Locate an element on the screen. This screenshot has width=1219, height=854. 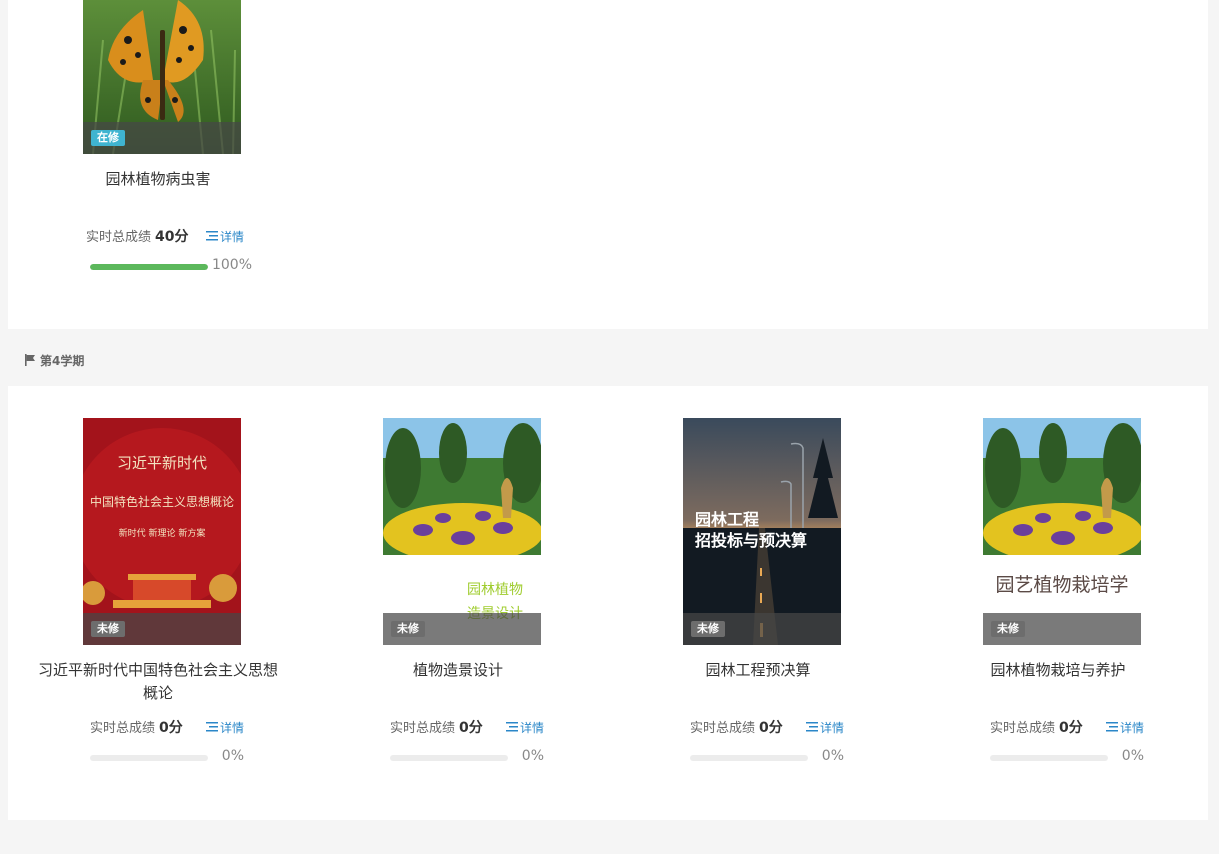
semester-title: 第4学期 is located at coordinates (62, 360).